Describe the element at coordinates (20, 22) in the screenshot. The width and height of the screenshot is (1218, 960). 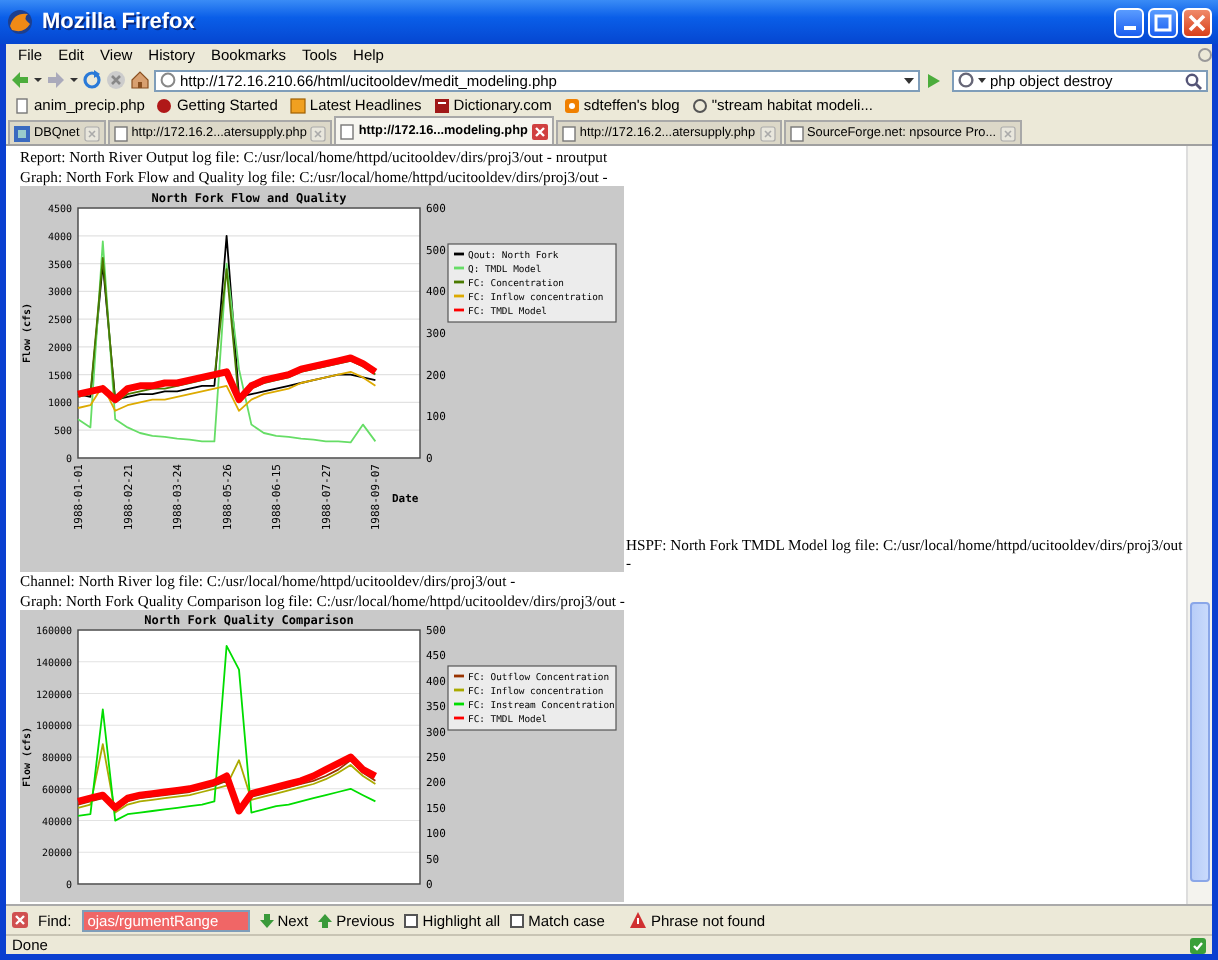
I see `app-icon` at that location.